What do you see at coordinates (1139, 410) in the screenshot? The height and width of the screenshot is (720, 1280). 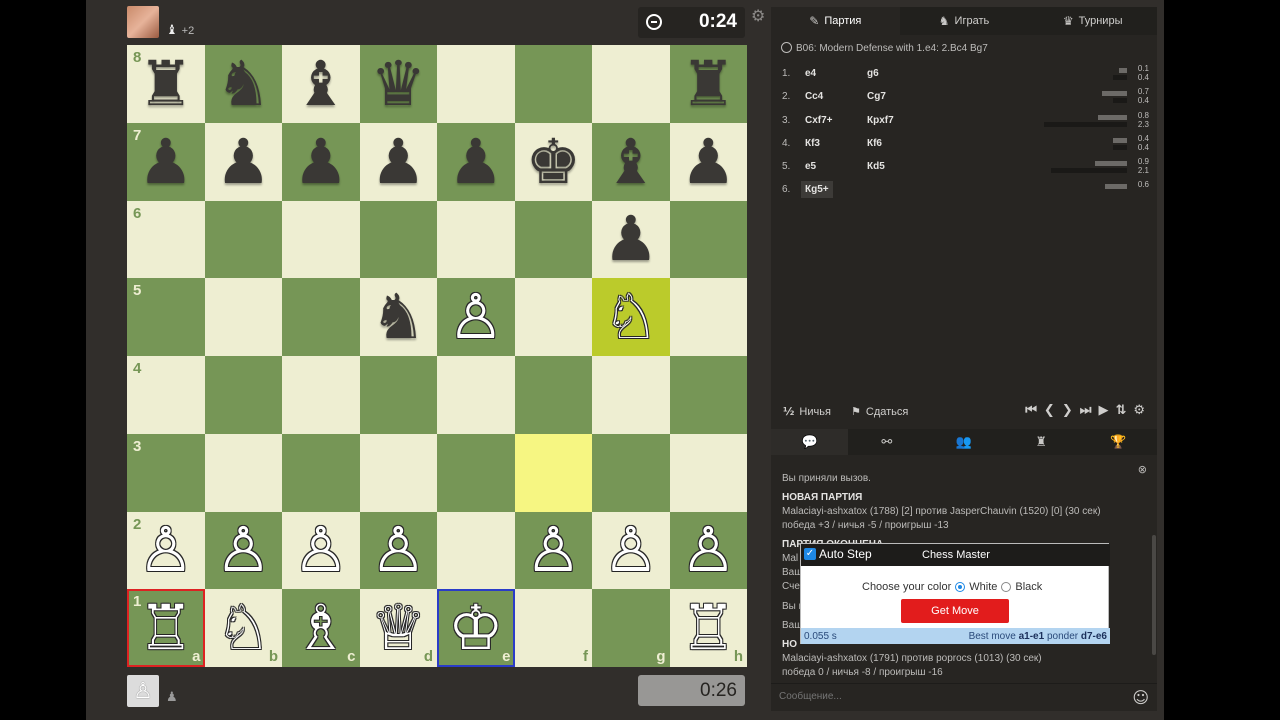 I see `settings-gear-icon: ⚙` at bounding box center [1139, 410].